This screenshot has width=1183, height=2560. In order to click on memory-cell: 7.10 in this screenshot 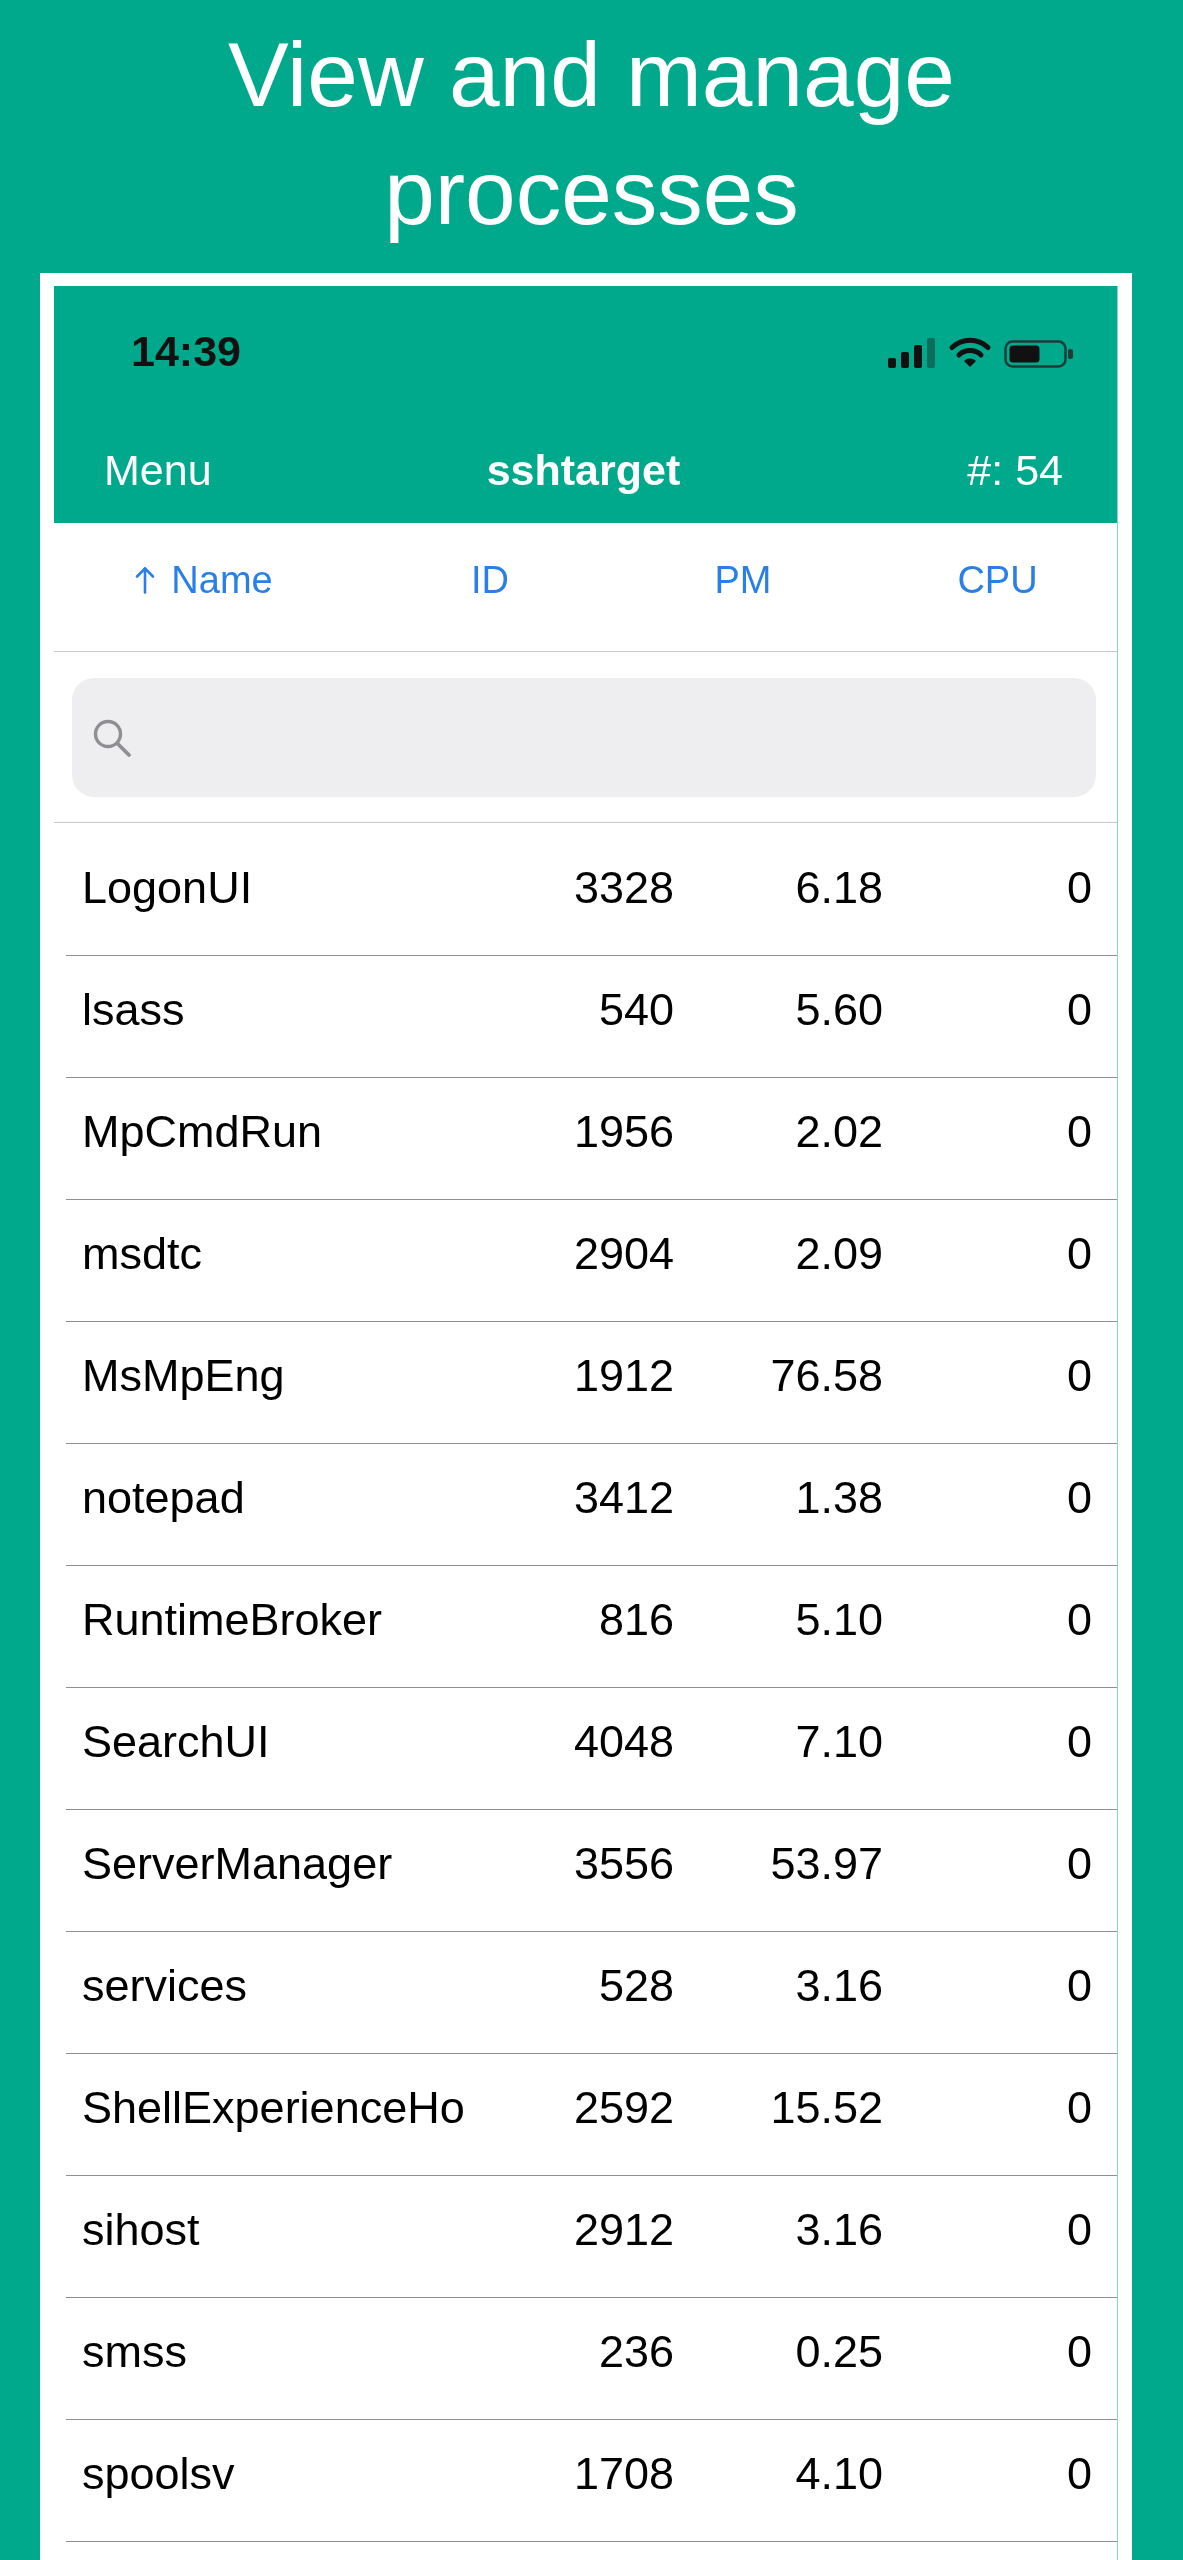, I will do `click(839, 1742)`.